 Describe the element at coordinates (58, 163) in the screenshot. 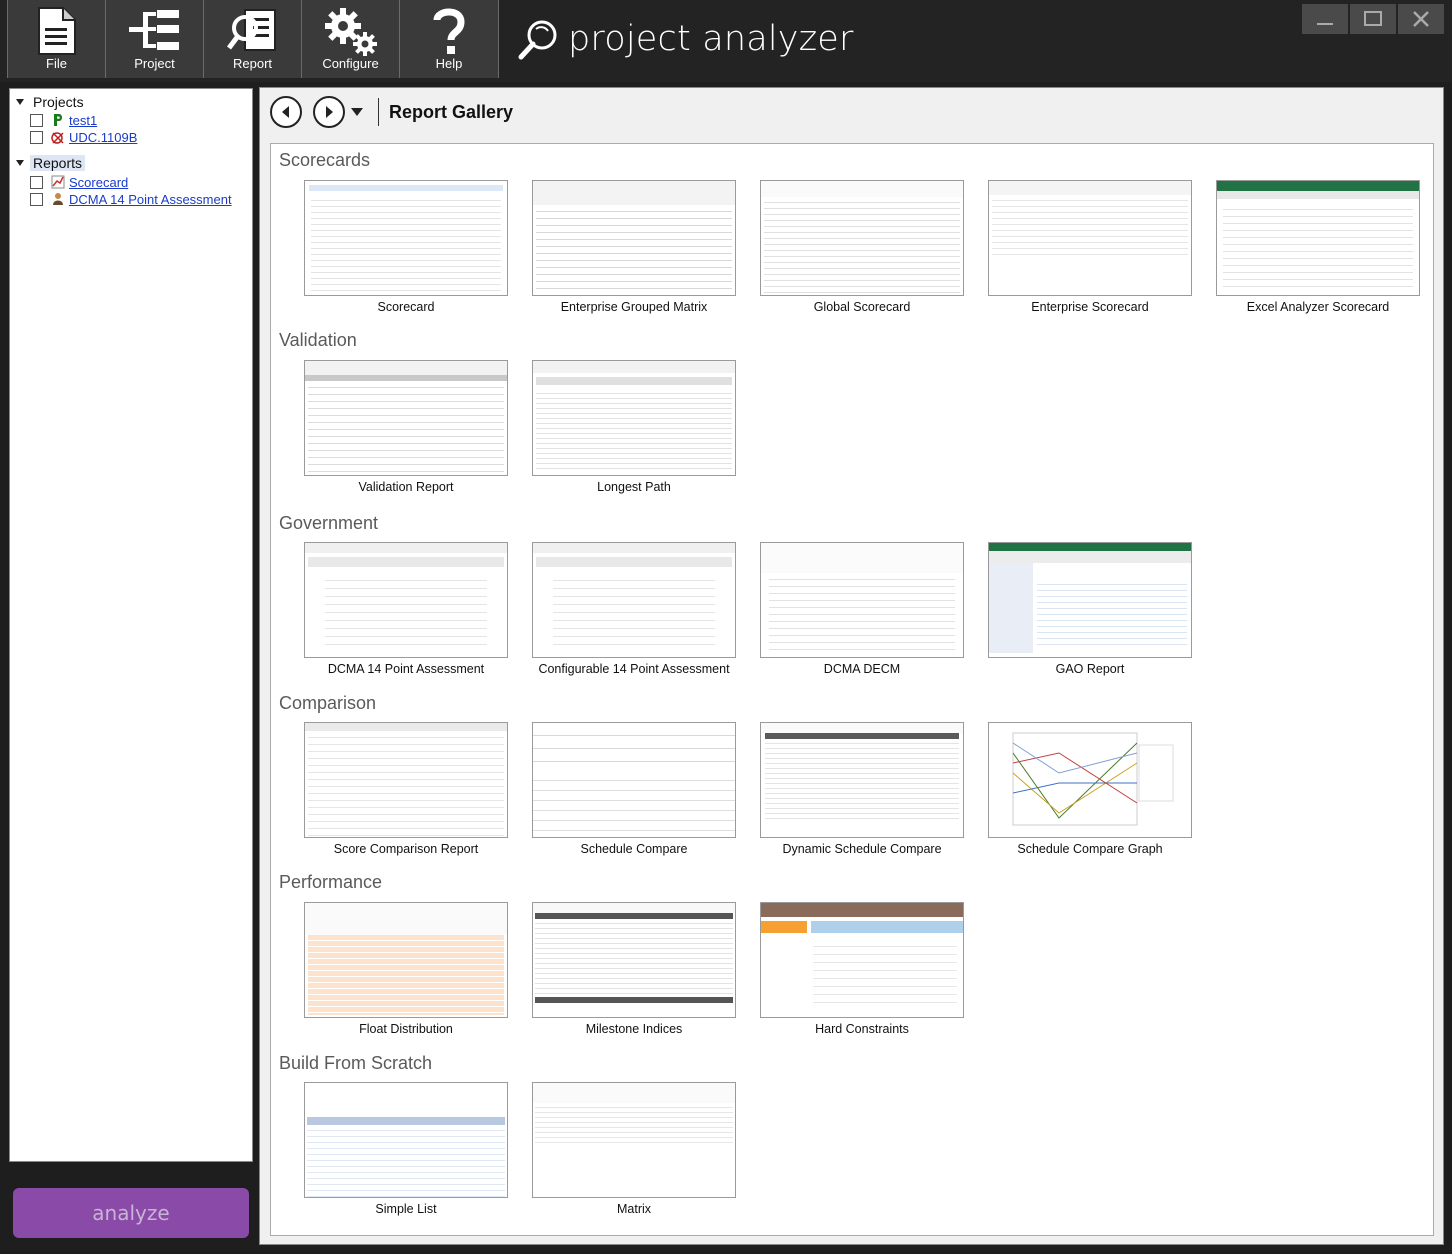

I see `reports-label: Reports` at that location.